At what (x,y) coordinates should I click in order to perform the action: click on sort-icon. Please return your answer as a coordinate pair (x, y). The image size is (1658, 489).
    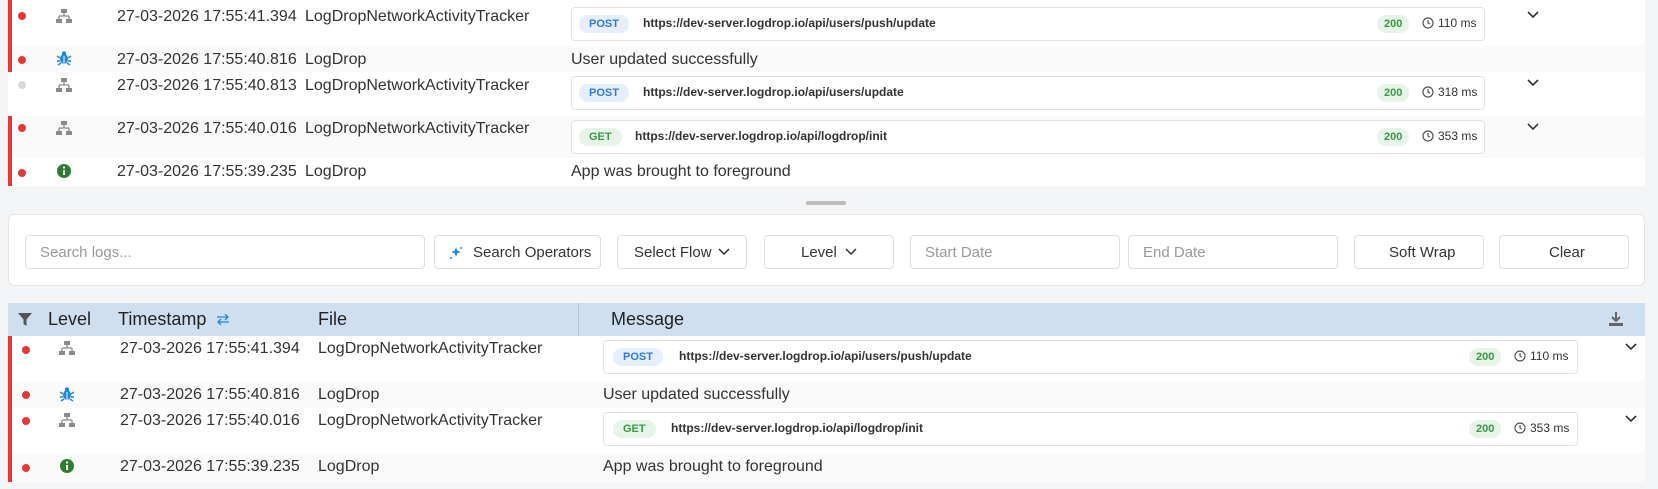
    Looking at the image, I should click on (223, 319).